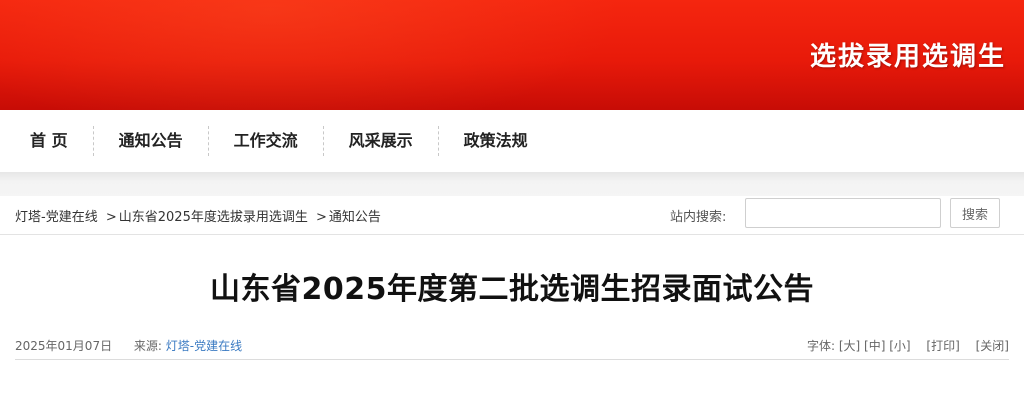 The image size is (1024, 400). Describe the element at coordinates (512, 215) in the screenshot. I see `breadcrumb-bar: 灯塔-党建在线 > 山东省2025年度选拔录用选调生 > 通知公告 站内搜索: 搜索` at that location.